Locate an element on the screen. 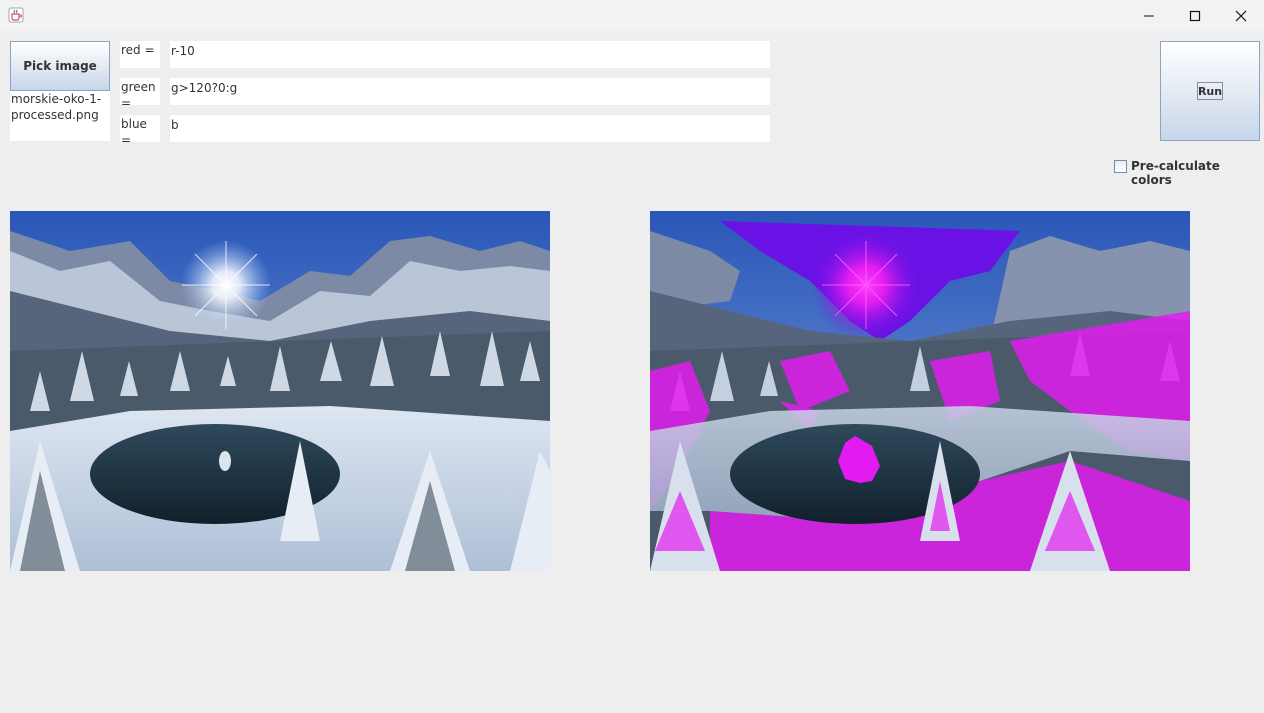 Image resolution: width=1264 pixels, height=713 pixels. title-bar is located at coordinates (632, 15).